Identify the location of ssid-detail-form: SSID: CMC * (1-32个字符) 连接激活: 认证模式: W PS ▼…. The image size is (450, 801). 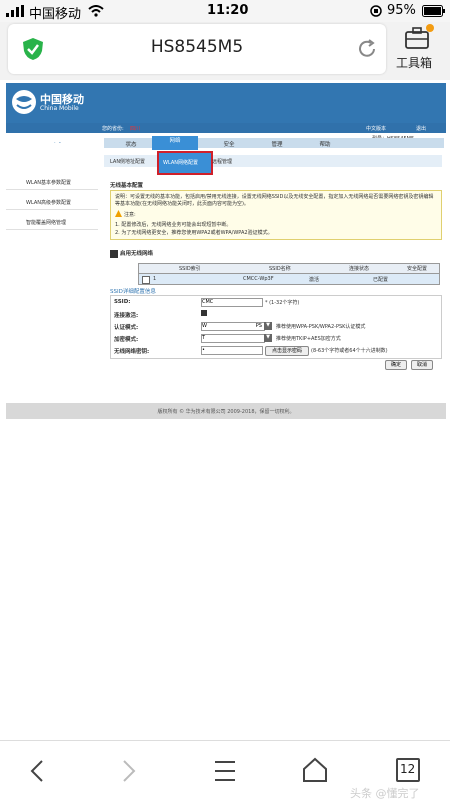
(276, 327).